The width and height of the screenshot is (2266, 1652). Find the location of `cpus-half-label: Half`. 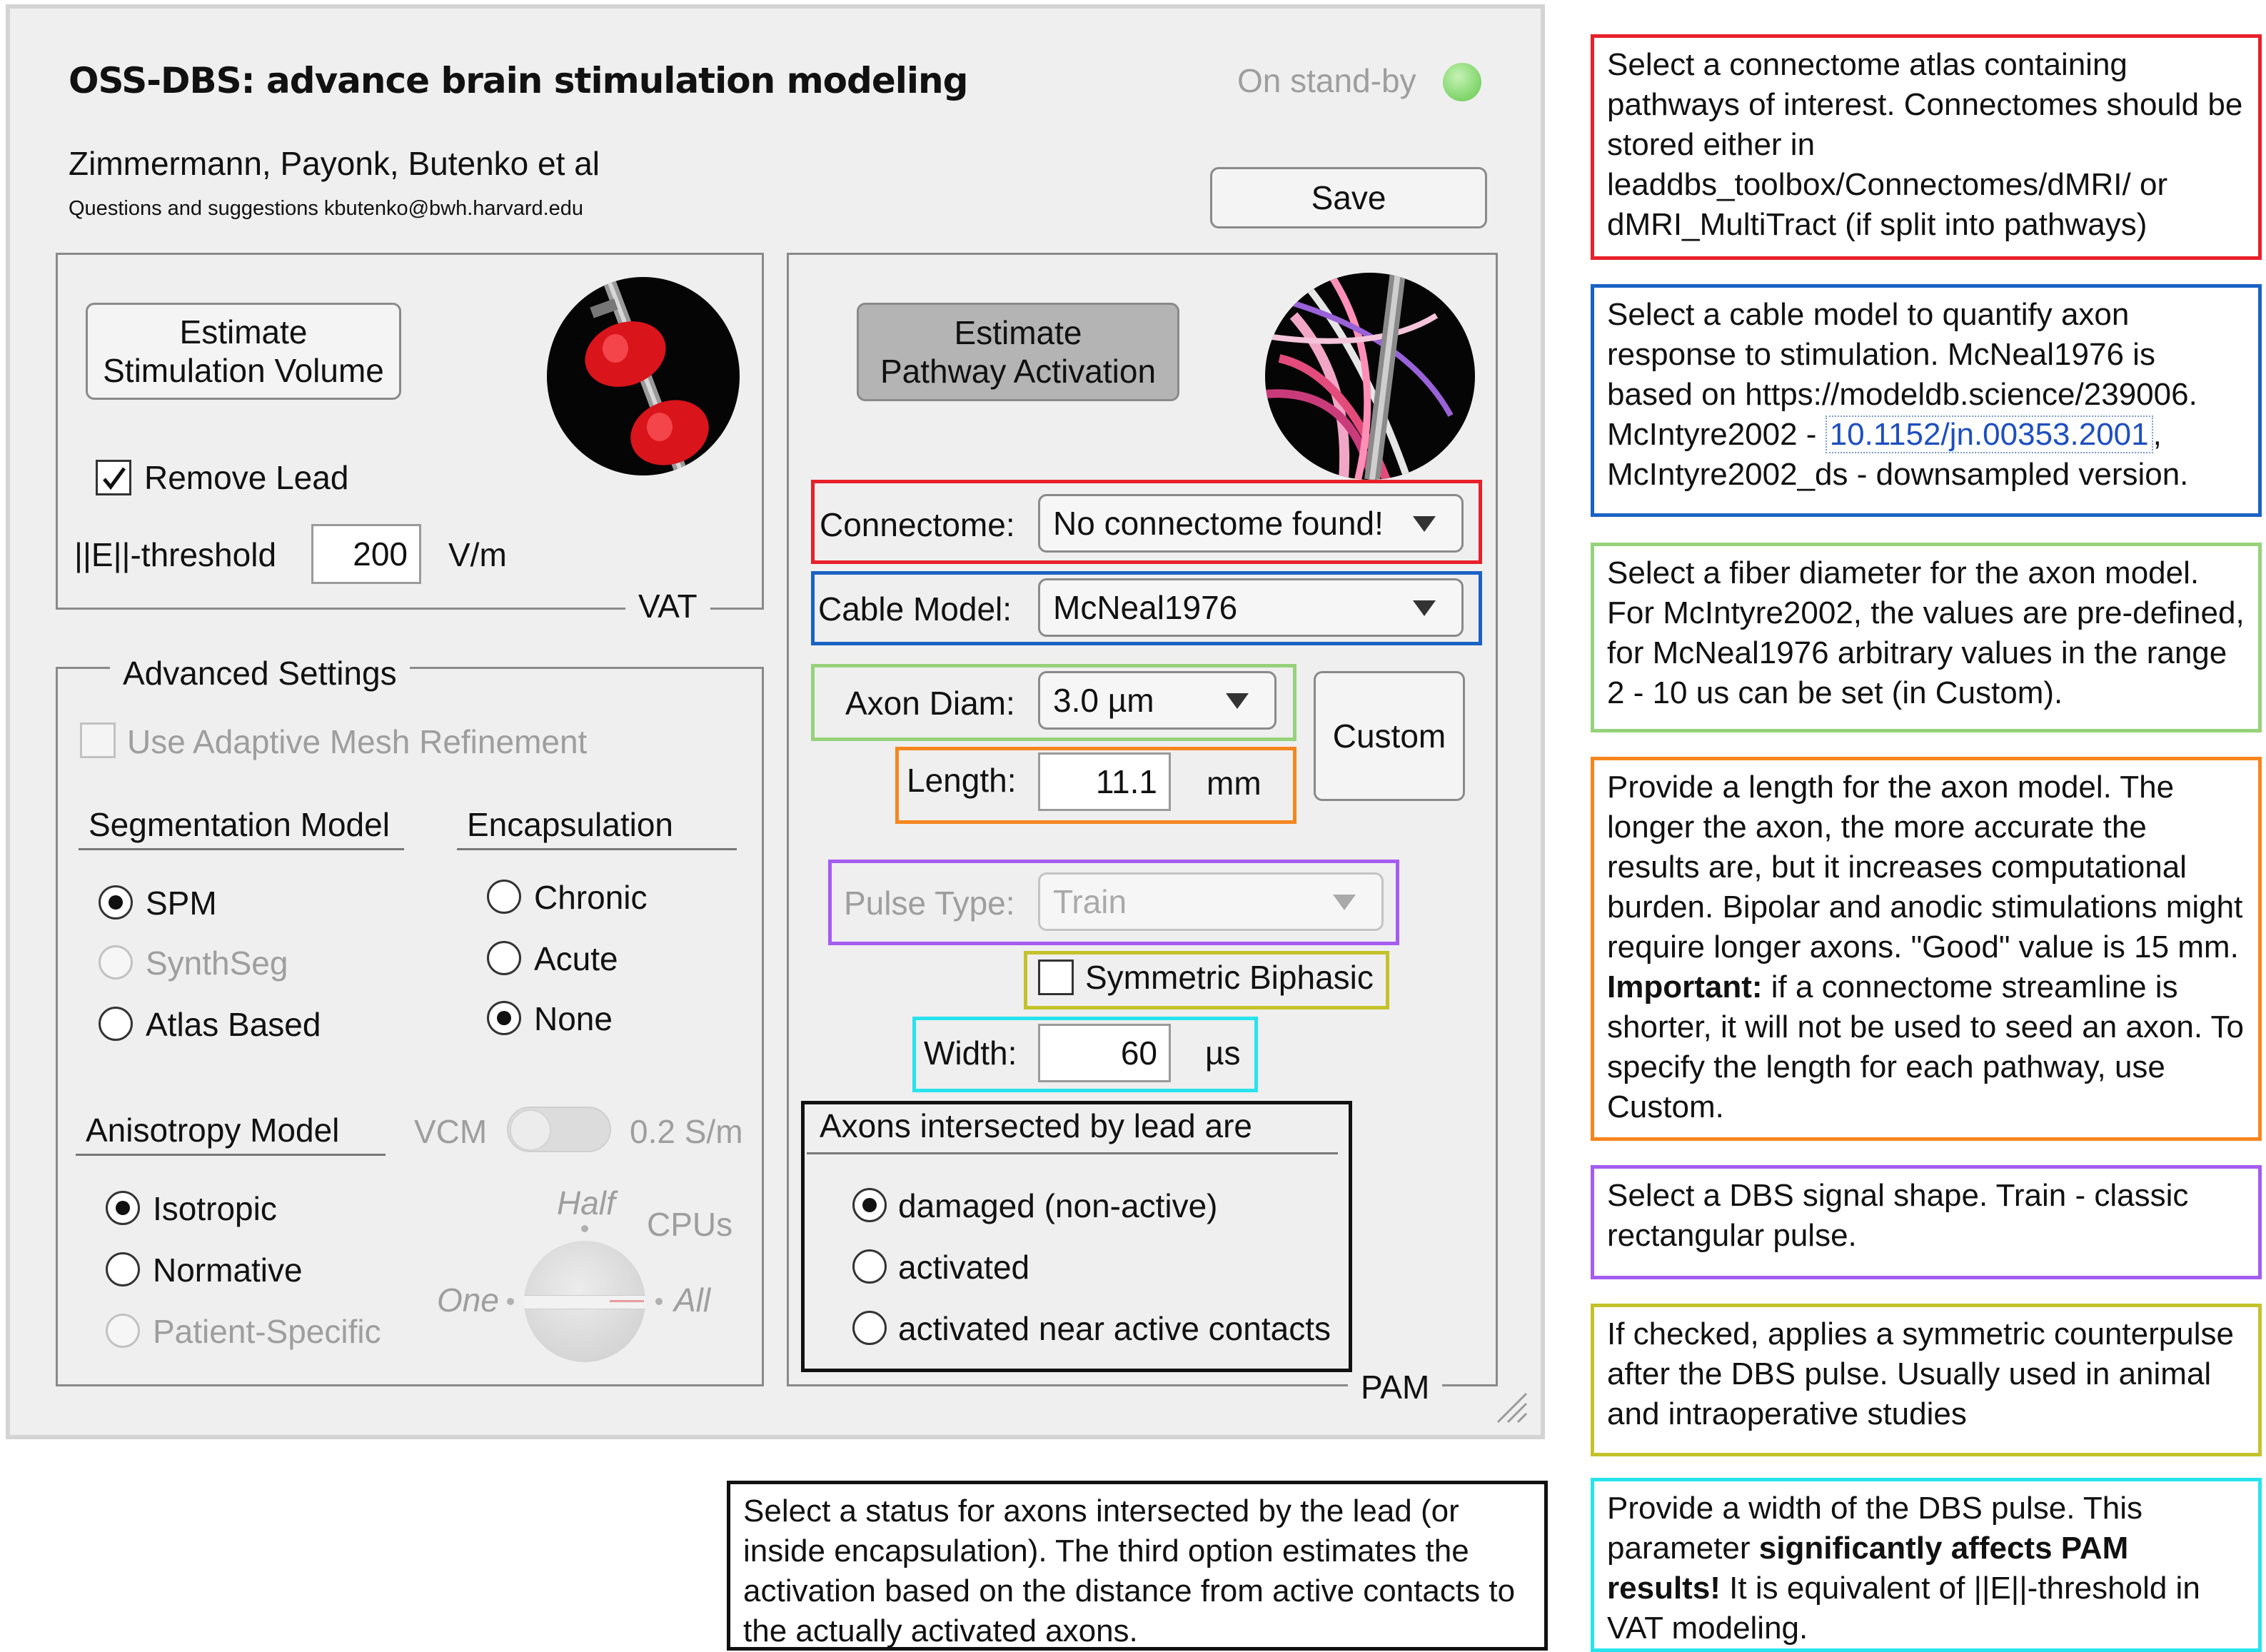

cpus-half-label: Half is located at coordinates (586, 1203).